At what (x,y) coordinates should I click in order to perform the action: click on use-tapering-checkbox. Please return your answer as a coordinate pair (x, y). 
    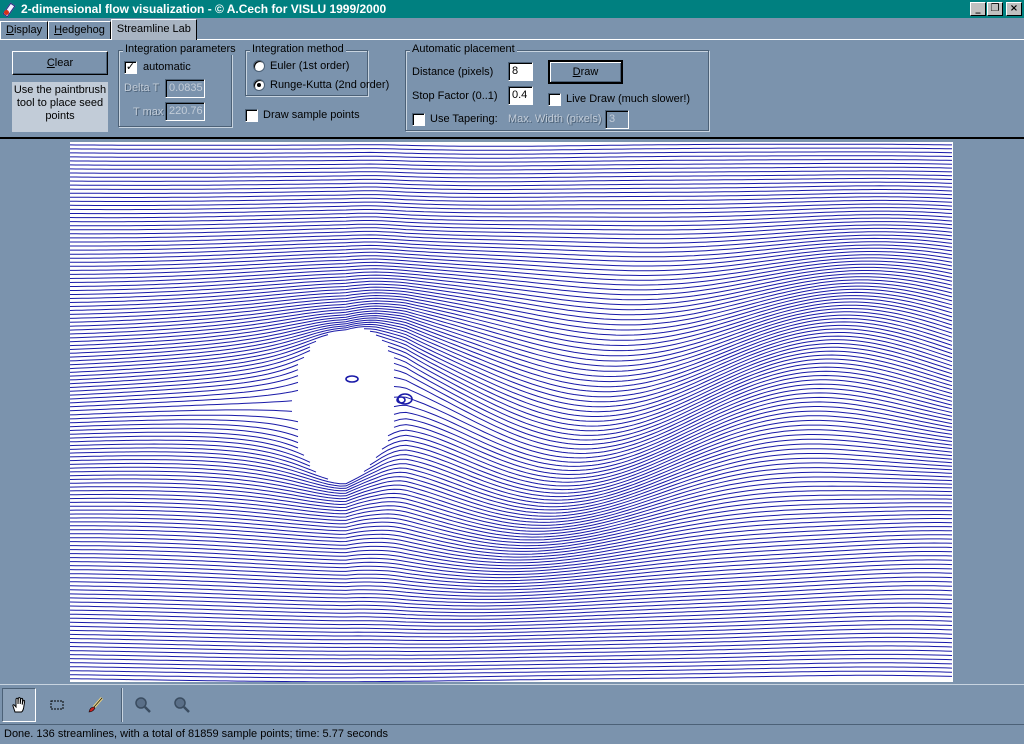
    Looking at the image, I should click on (418, 119).